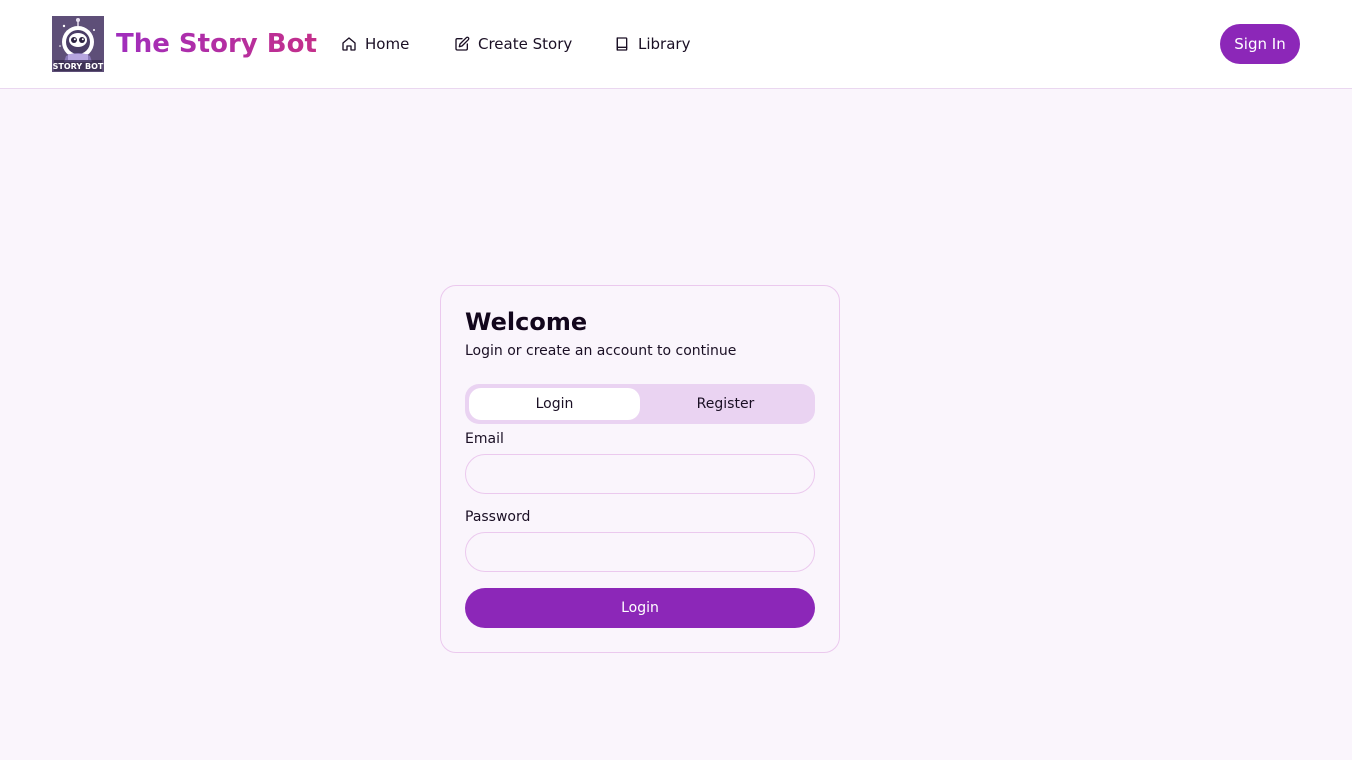  Describe the element at coordinates (387, 44) in the screenshot. I see `nav-home-label: Home` at that location.